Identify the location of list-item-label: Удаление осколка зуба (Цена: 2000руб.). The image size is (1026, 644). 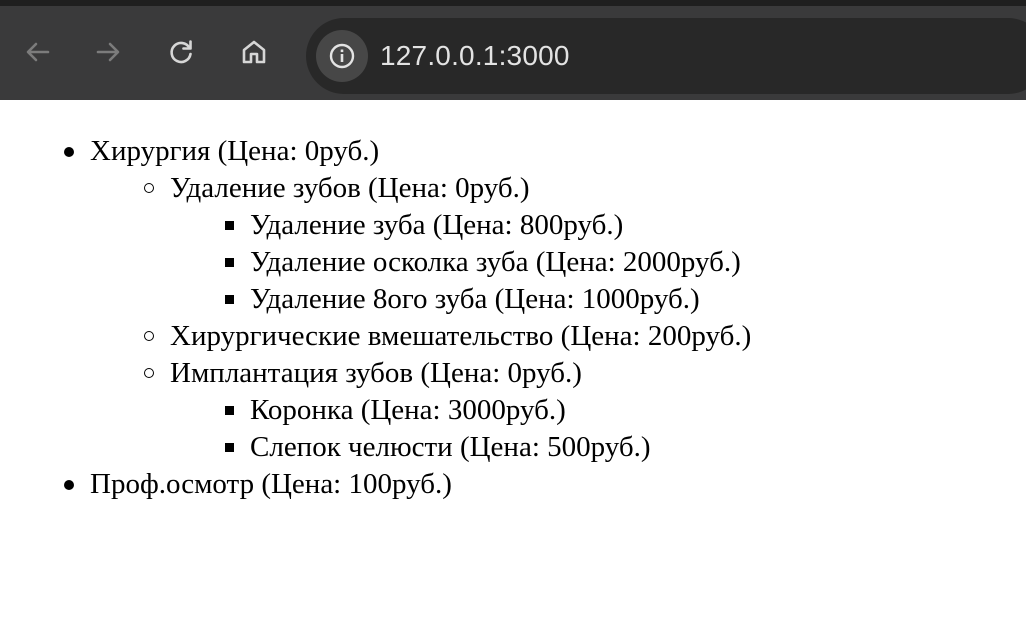
(495, 262).